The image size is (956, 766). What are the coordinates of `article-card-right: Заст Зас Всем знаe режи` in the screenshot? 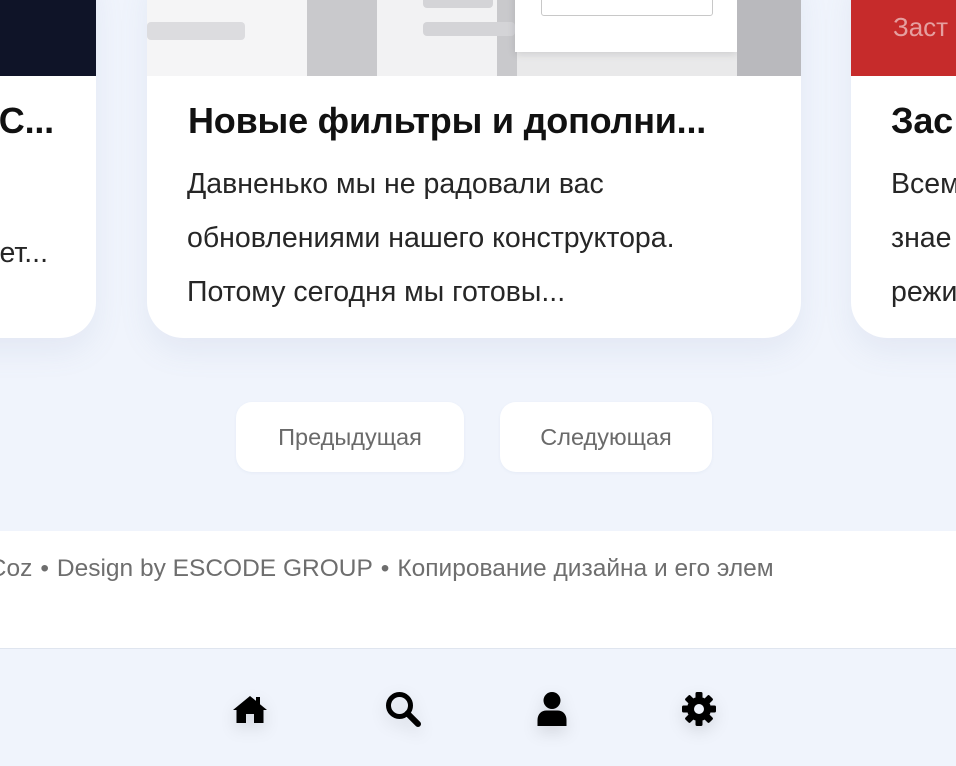 It's located at (903, 169).